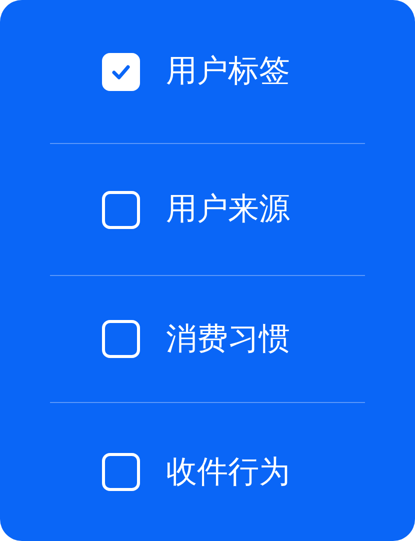 The height and width of the screenshot is (541, 415). I want to click on option-label: 收件行为, so click(228, 472).